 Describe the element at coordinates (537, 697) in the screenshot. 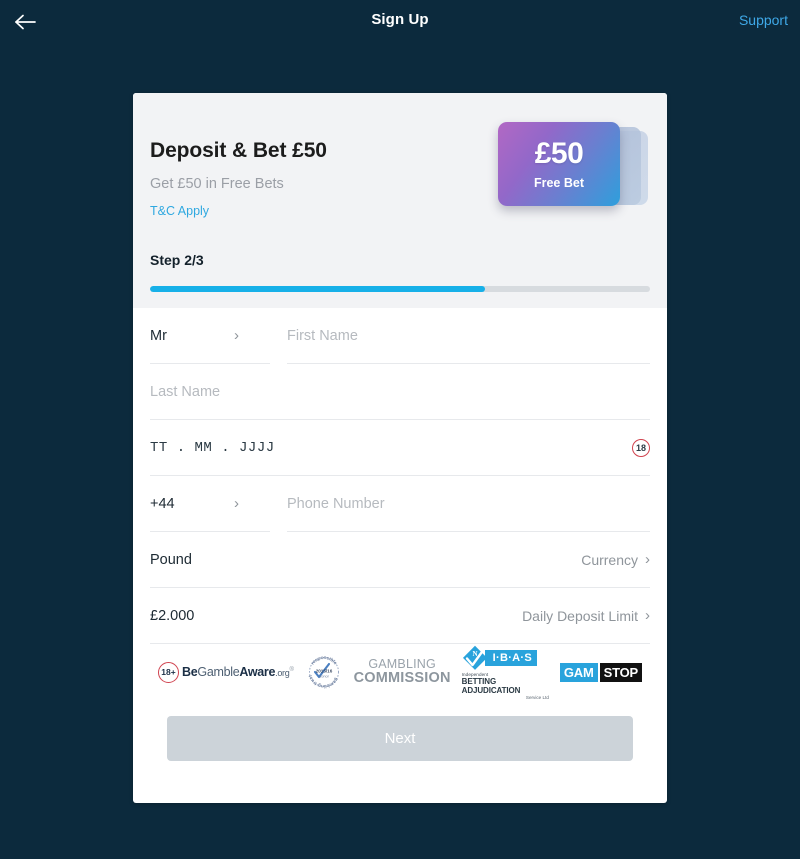

I see `ibas-line3: Service Ltd` at that location.